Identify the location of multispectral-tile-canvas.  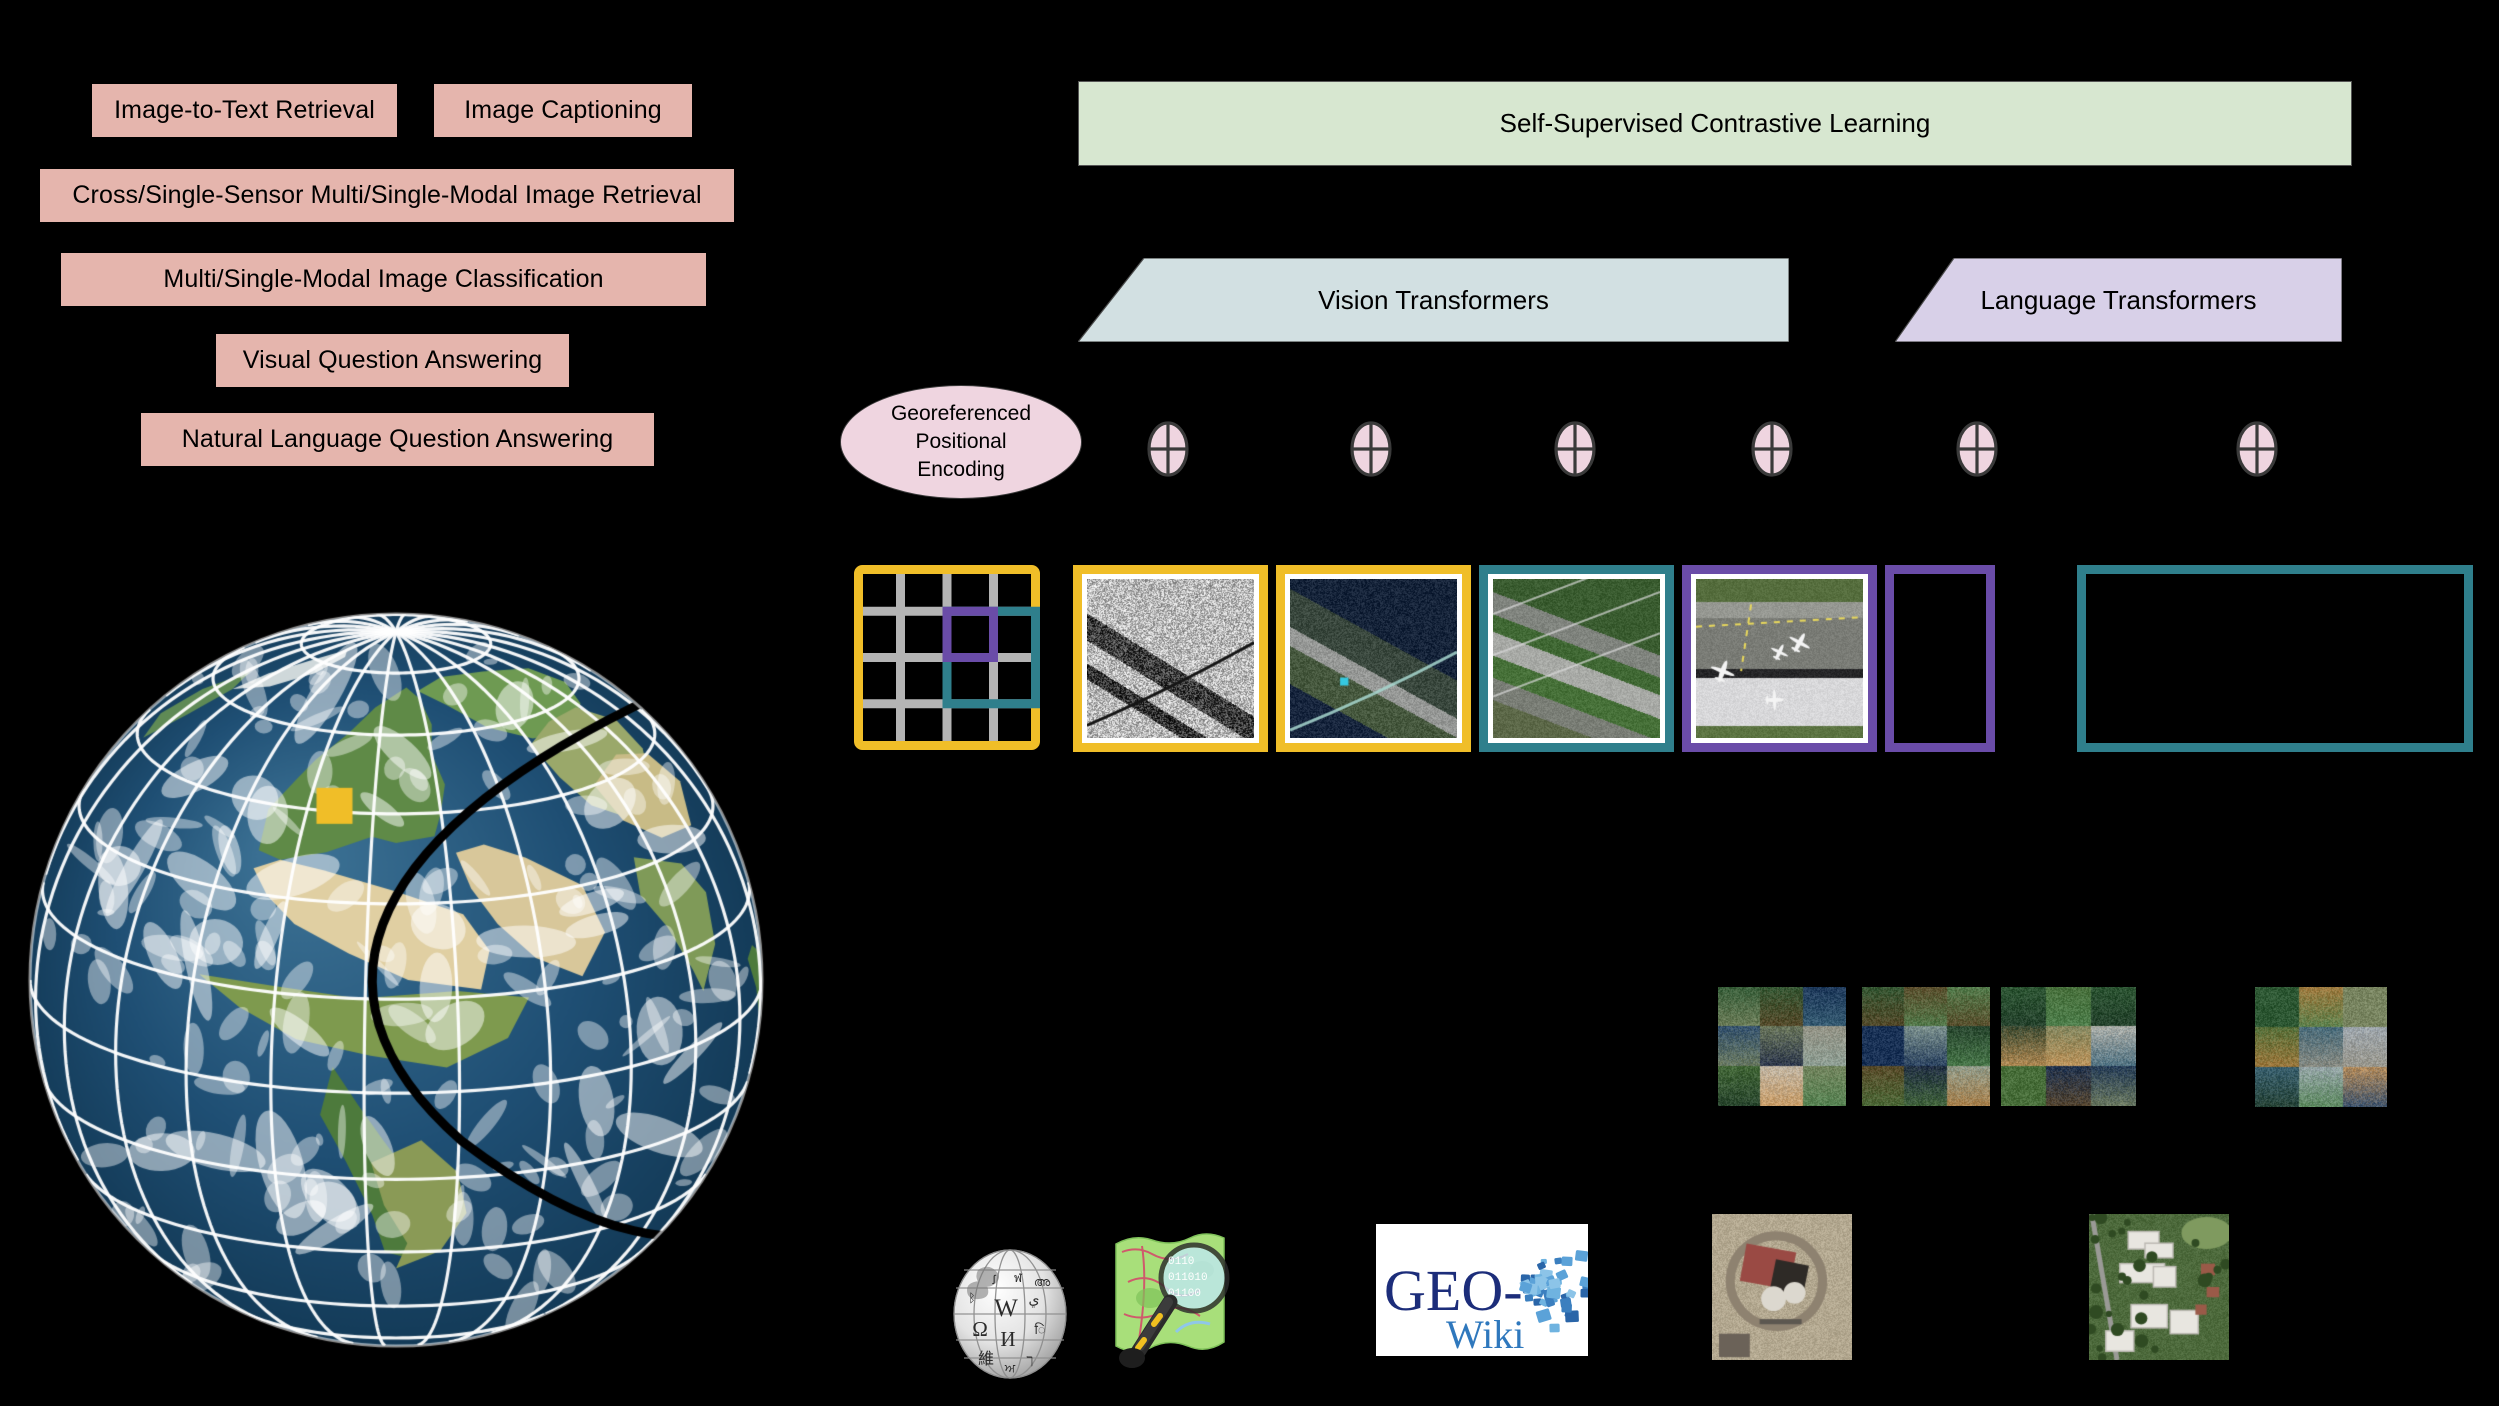
(1373, 658).